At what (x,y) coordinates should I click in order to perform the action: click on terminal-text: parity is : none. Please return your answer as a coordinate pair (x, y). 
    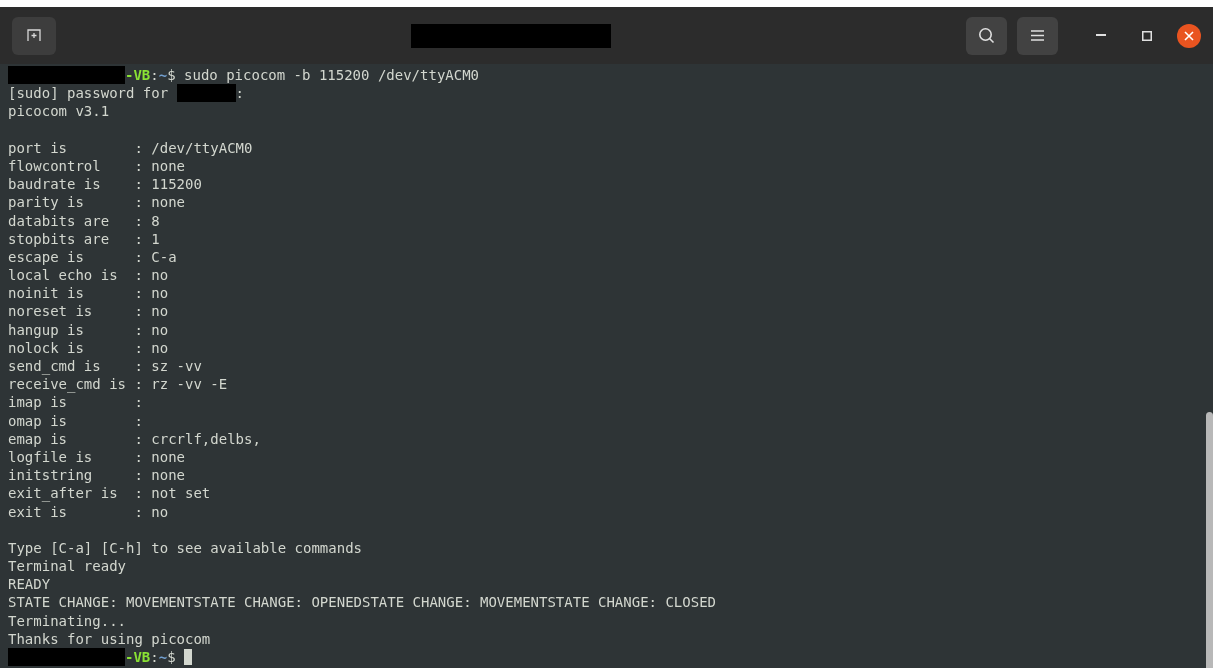
    Looking at the image, I should click on (96, 202).